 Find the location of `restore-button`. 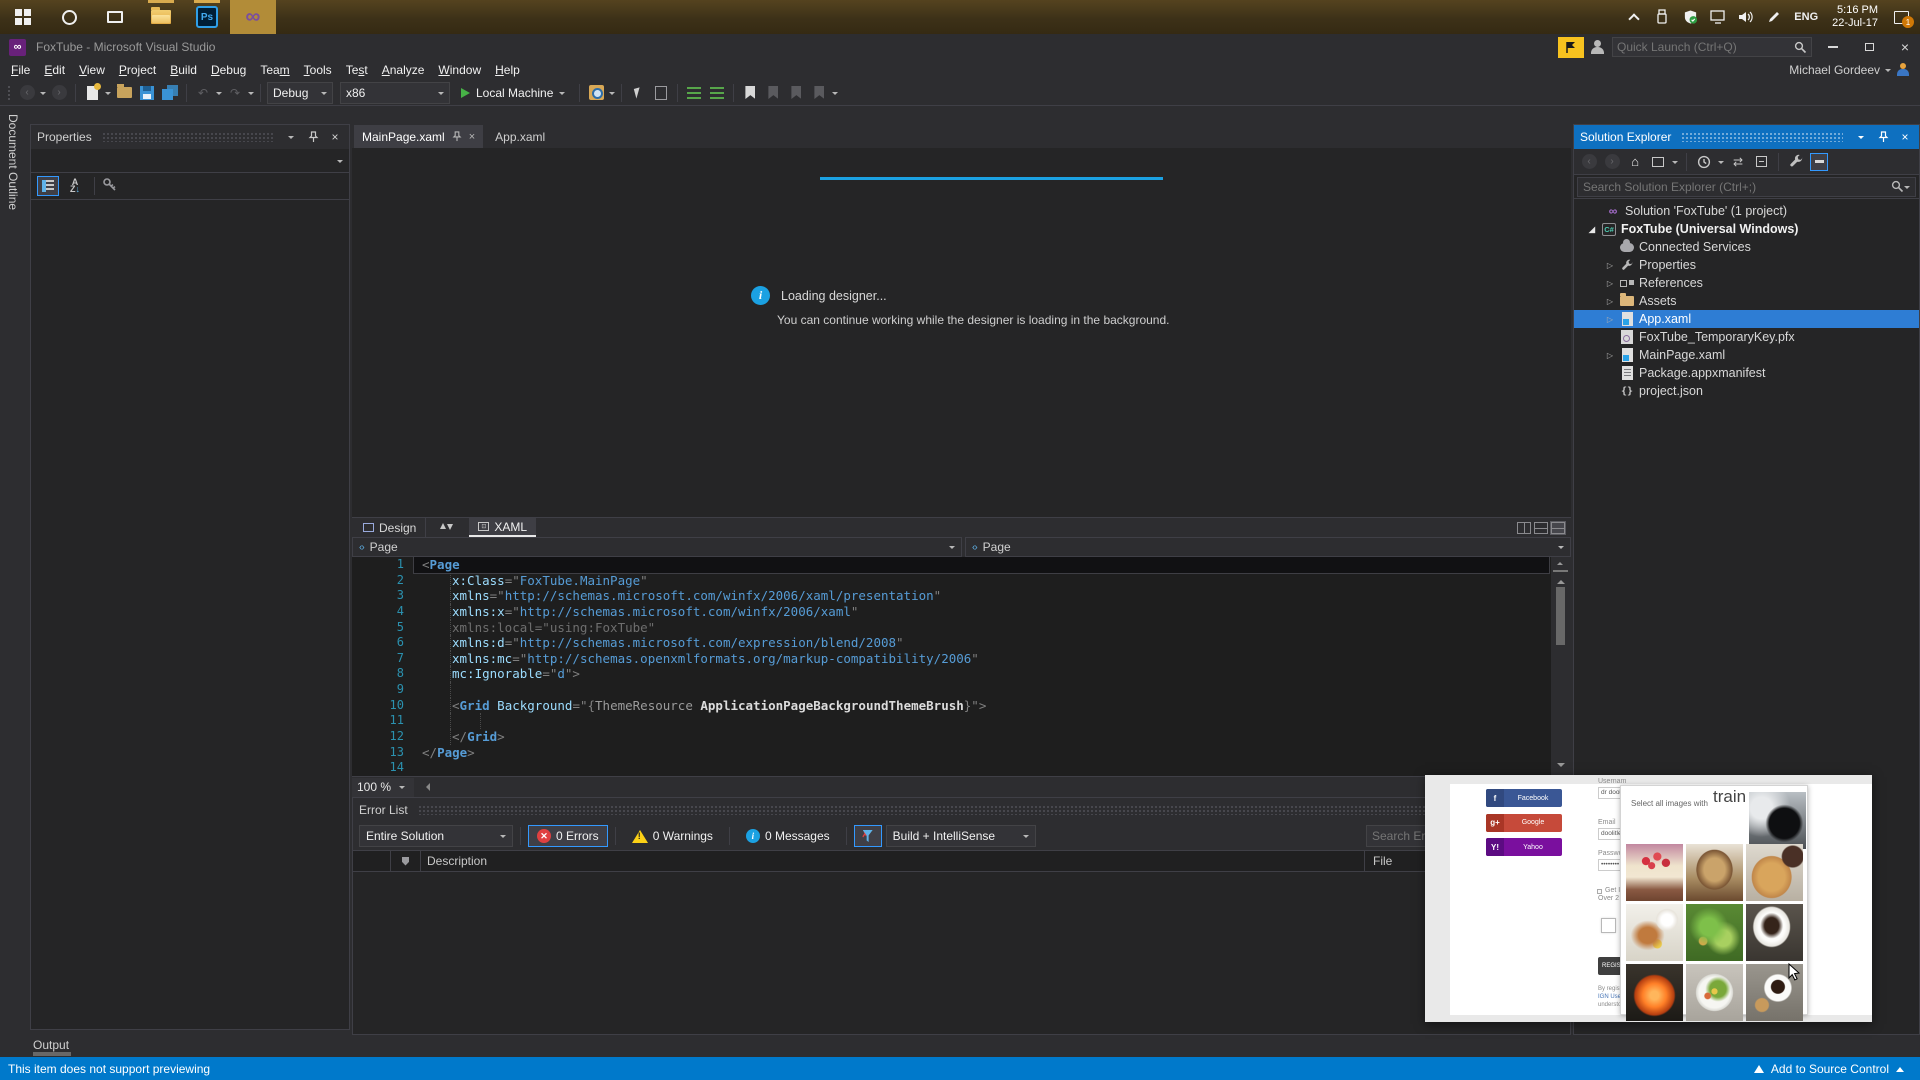

restore-button is located at coordinates (1869, 47).